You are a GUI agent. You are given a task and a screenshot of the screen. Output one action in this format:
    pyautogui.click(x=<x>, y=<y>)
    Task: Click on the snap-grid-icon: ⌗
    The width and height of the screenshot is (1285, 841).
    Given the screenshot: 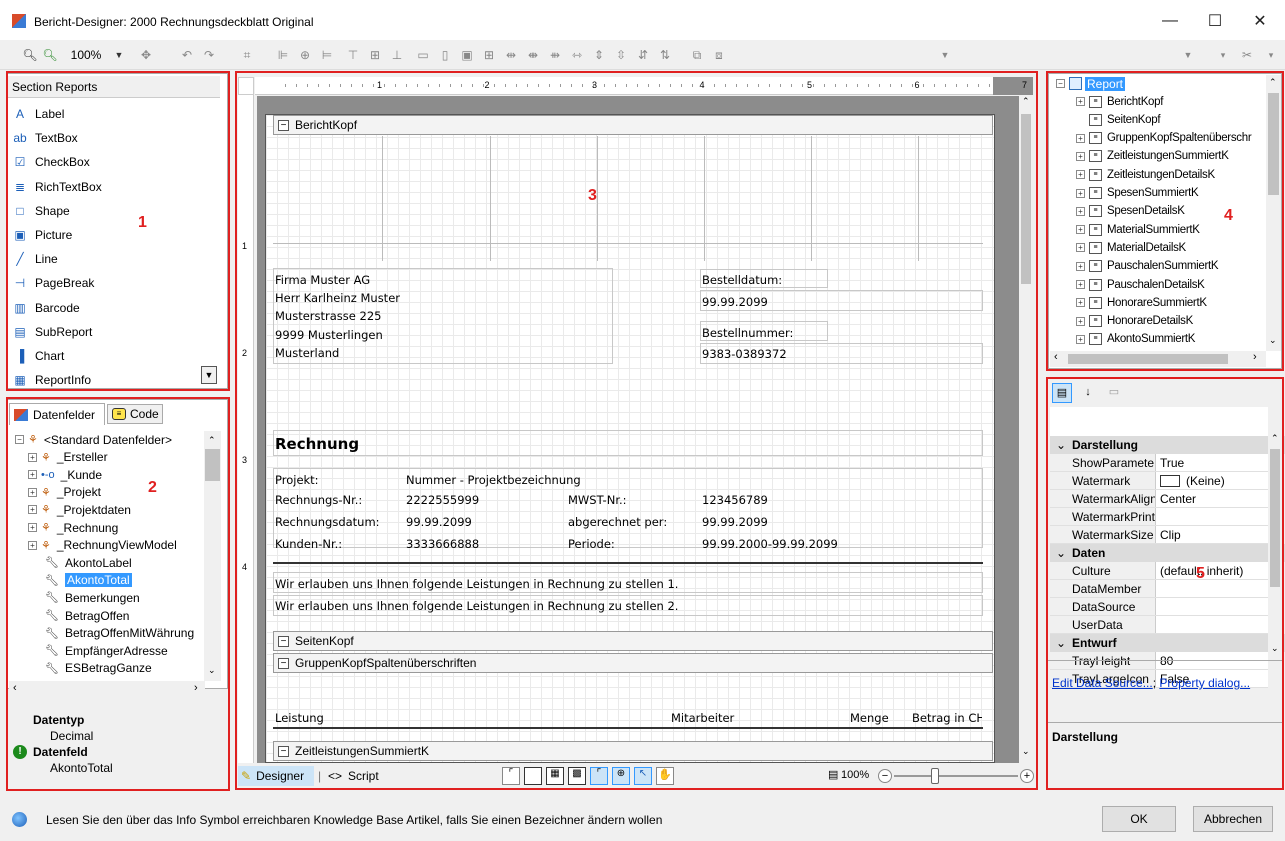 What is the action you would take?
    pyautogui.click(x=247, y=55)
    